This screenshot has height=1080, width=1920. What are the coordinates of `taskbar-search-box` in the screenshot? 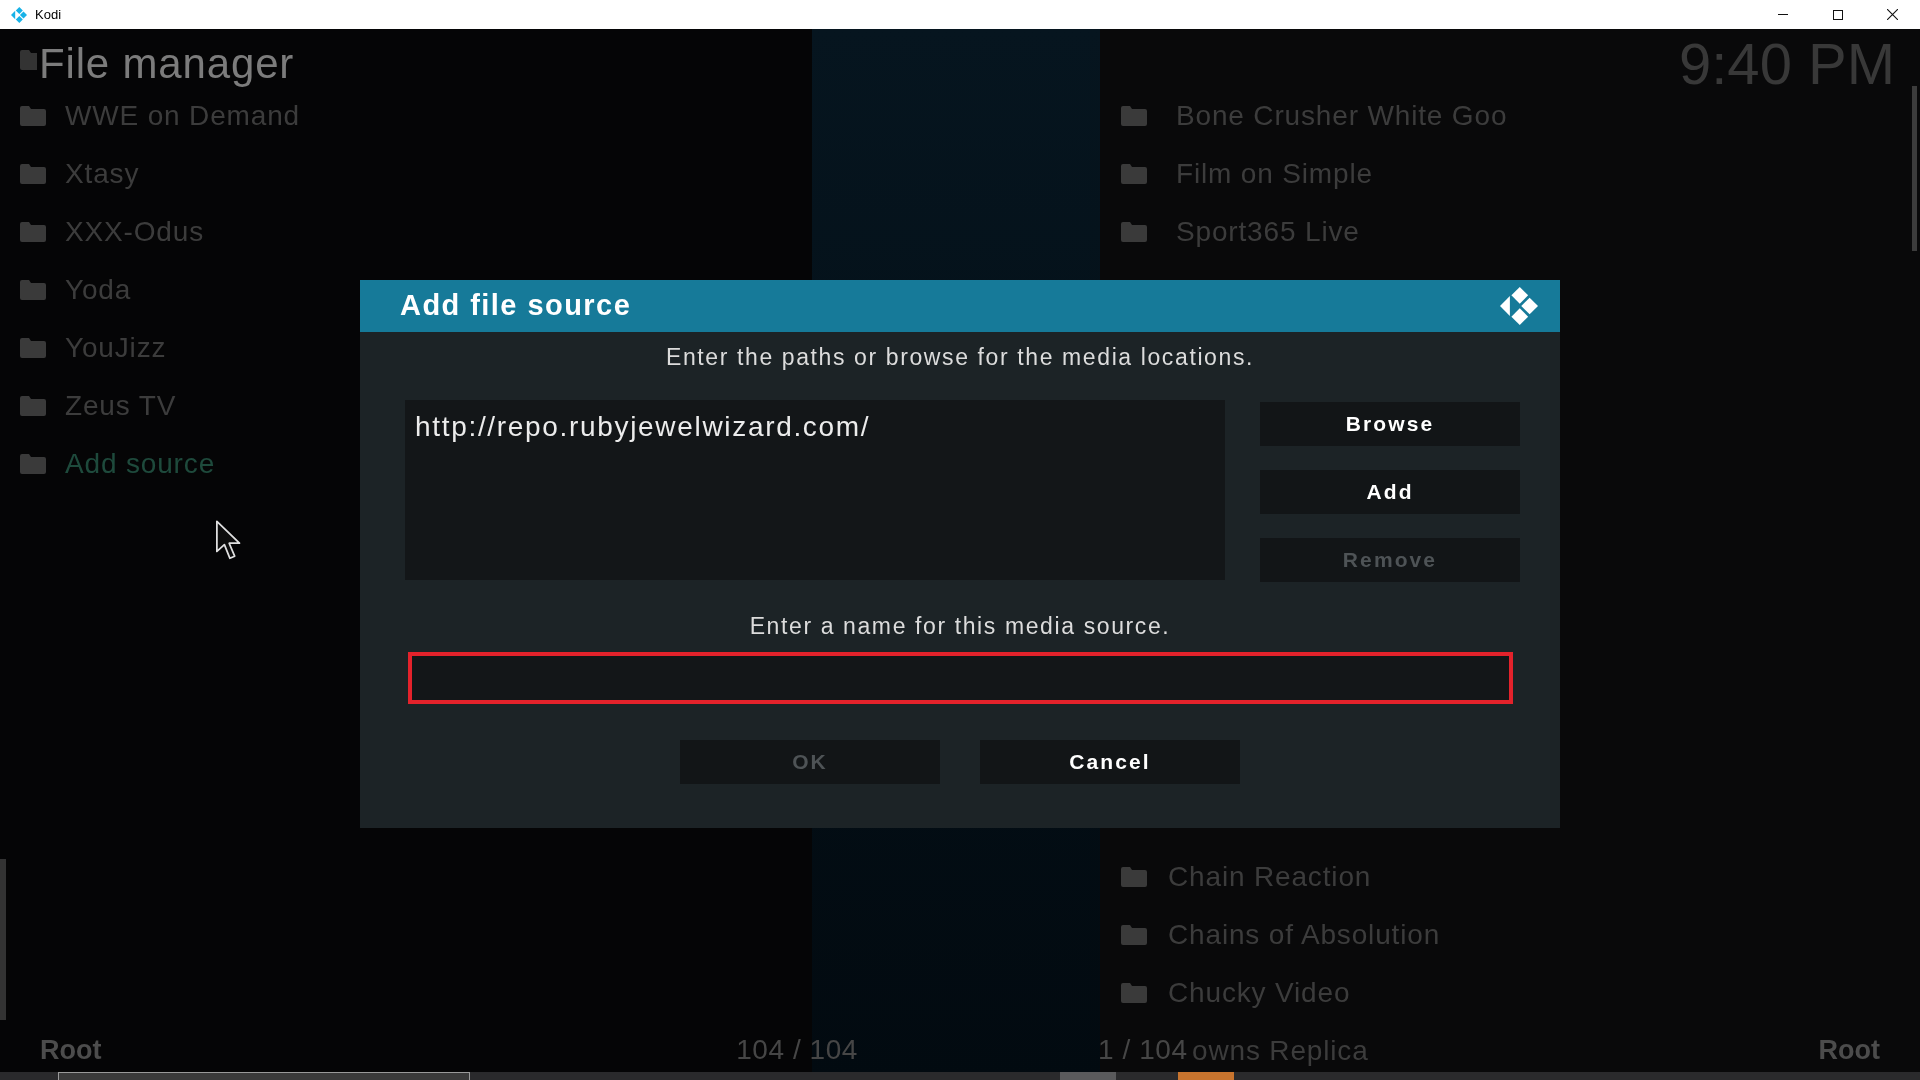 It's located at (264, 1076).